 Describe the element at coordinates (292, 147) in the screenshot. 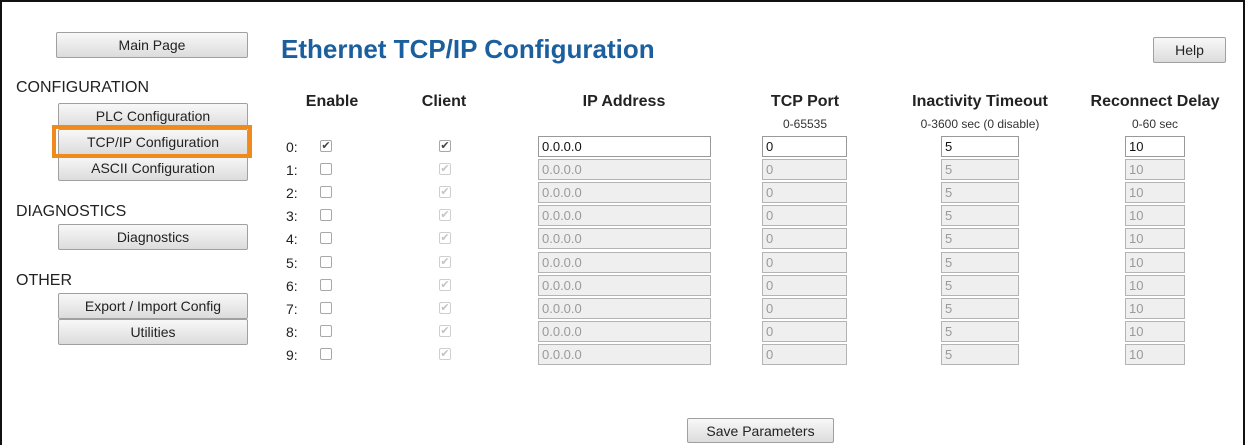

I see `row-label: 0:` at that location.